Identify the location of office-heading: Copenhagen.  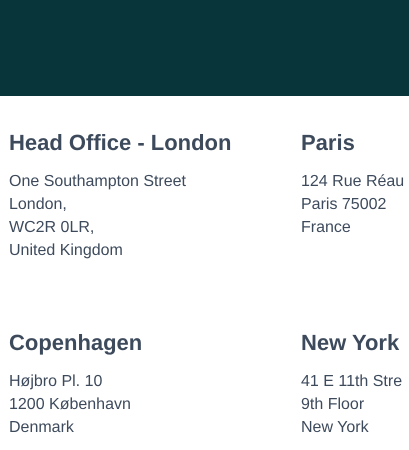
(75, 343).